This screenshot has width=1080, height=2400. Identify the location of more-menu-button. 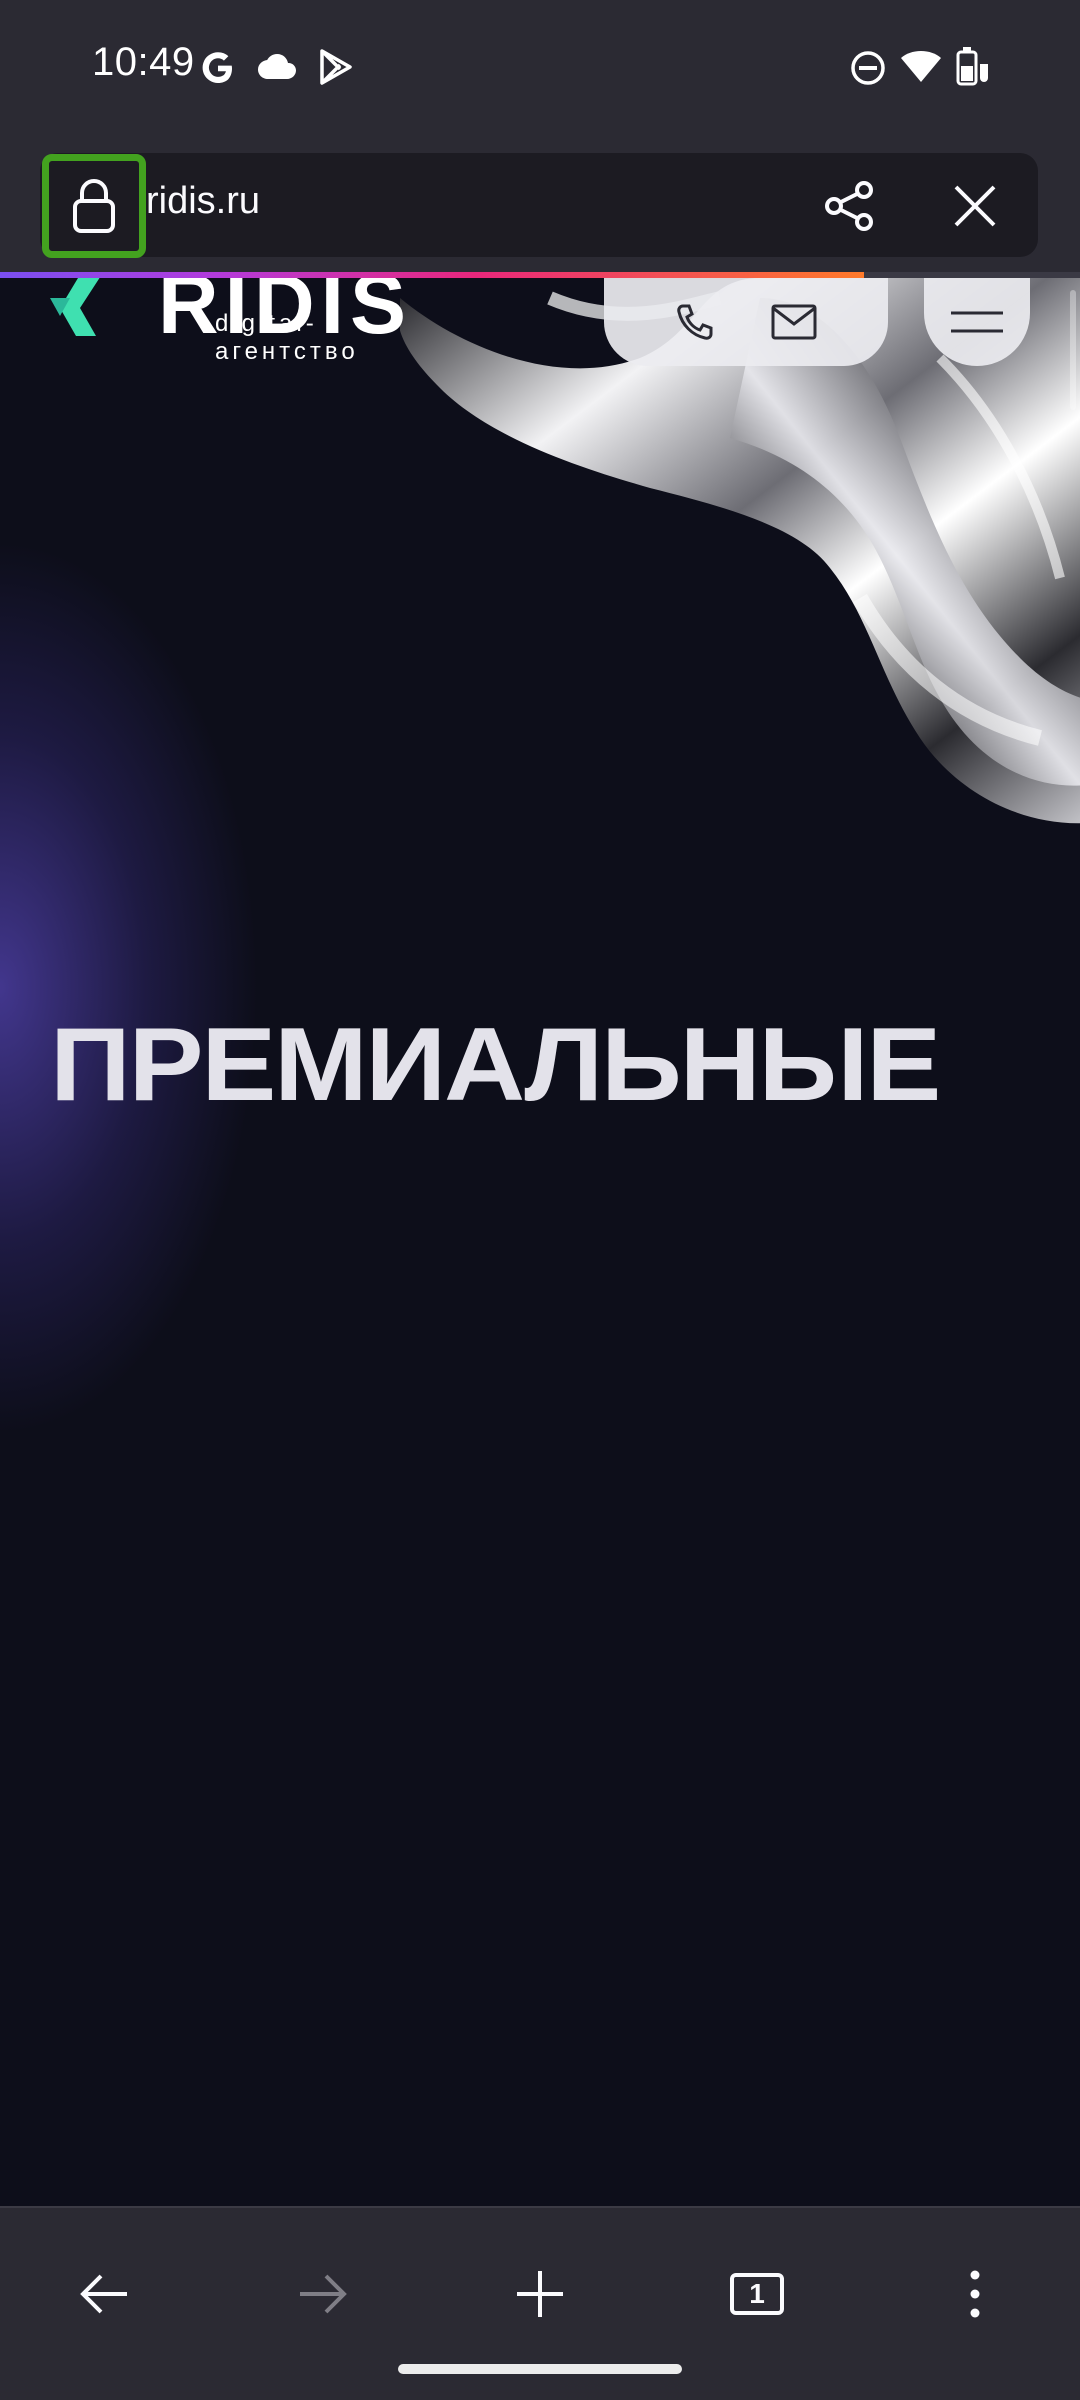
(975, 2294).